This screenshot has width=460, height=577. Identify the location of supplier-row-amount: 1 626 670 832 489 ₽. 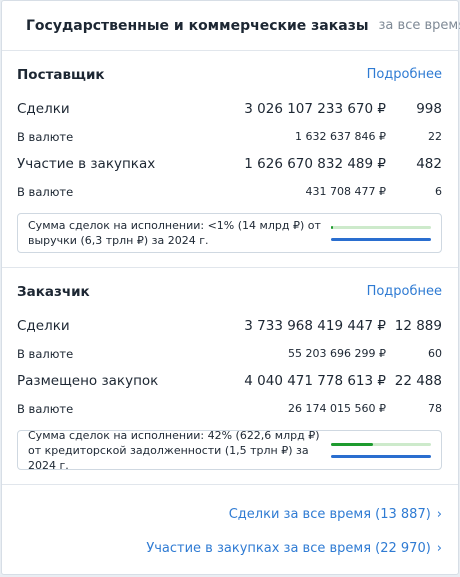
(315, 164).